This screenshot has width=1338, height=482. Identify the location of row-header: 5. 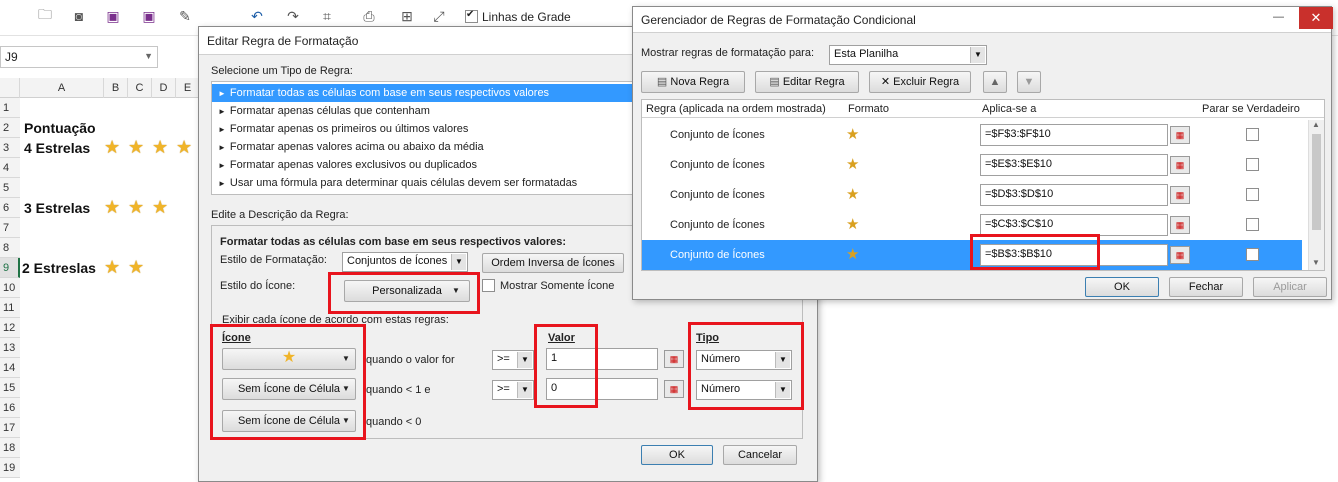
(10, 188).